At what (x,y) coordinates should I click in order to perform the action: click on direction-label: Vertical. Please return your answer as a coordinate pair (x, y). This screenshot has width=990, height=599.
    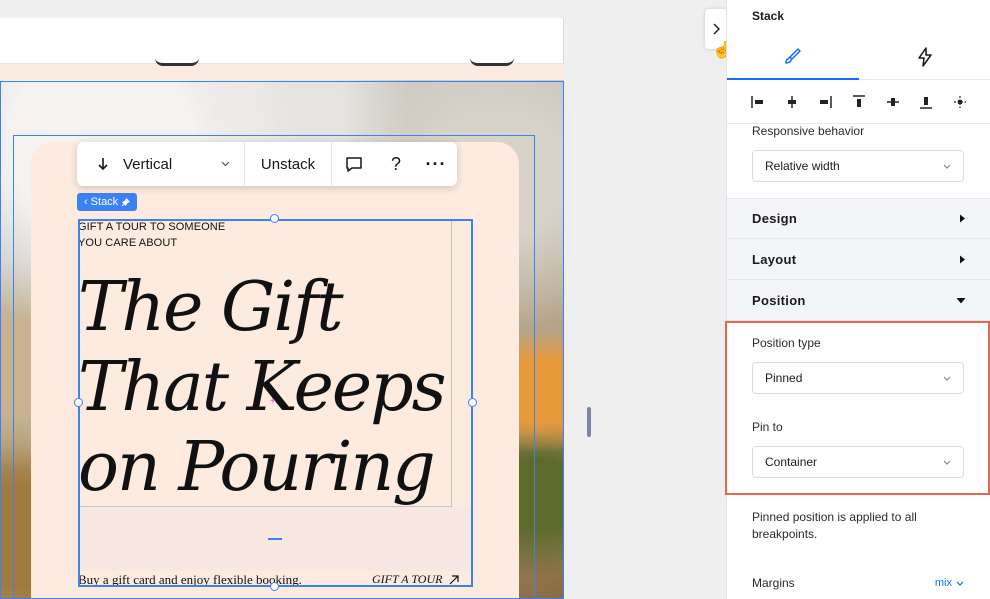
    Looking at the image, I should click on (148, 164).